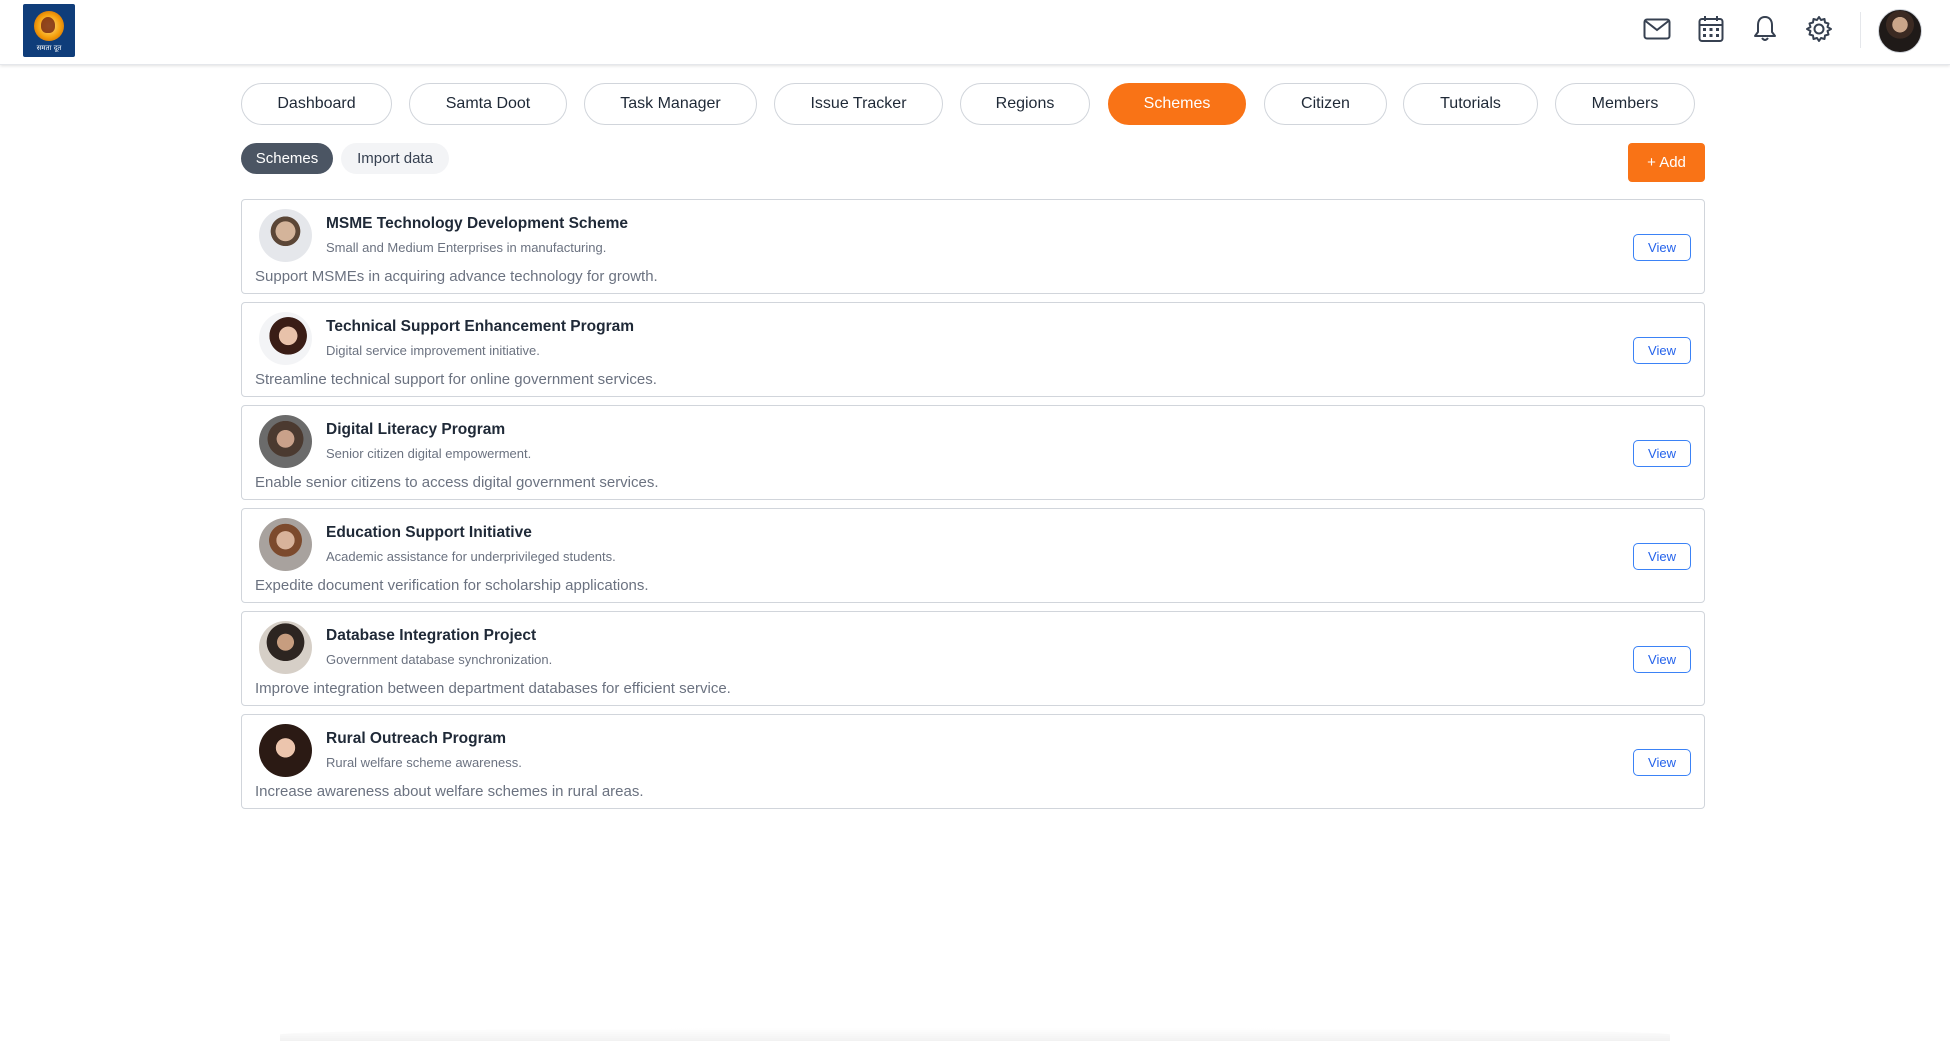  Describe the element at coordinates (49, 48) in the screenshot. I see `logo-text: समता दूत` at that location.